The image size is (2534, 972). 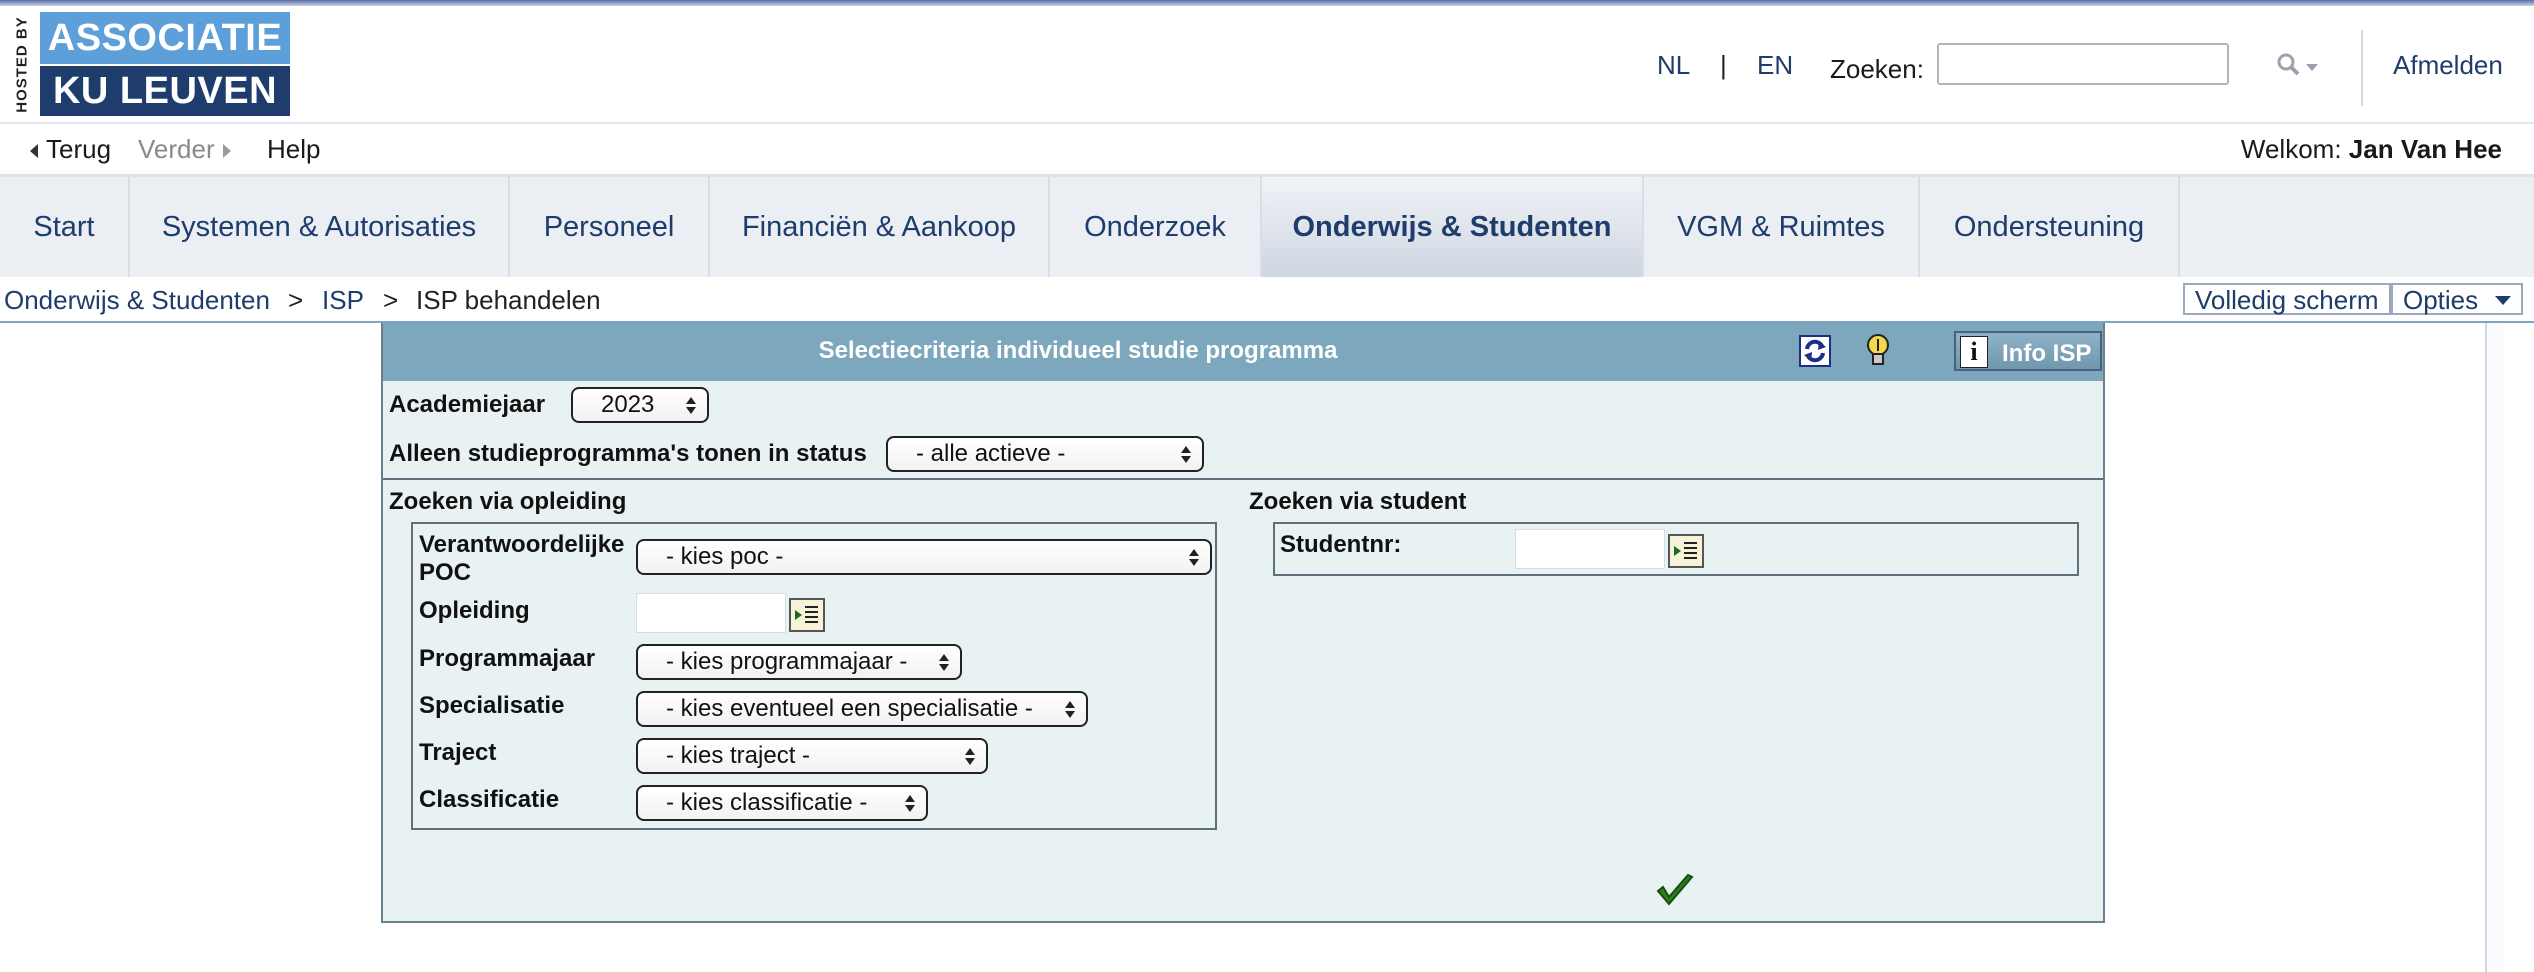 What do you see at coordinates (991, 453) in the screenshot?
I see `status-value: - alle actieve -` at bounding box center [991, 453].